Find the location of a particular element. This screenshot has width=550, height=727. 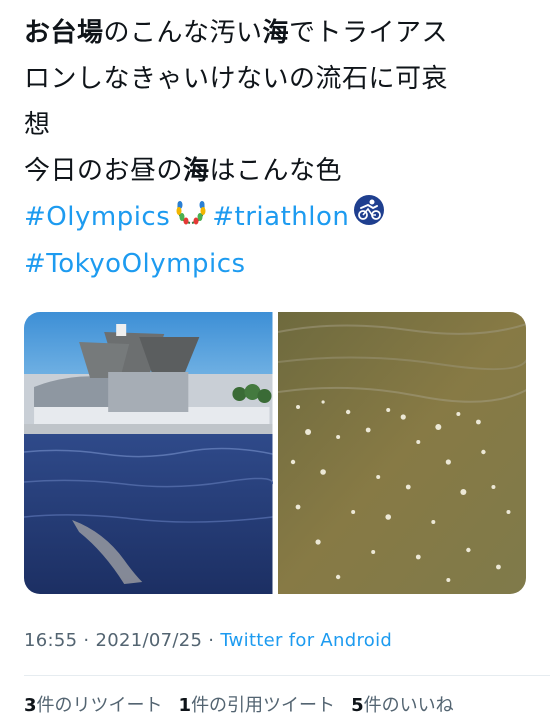

tweet-line-4: 今日のお昼の海はこんな色 is located at coordinates (279, 171).